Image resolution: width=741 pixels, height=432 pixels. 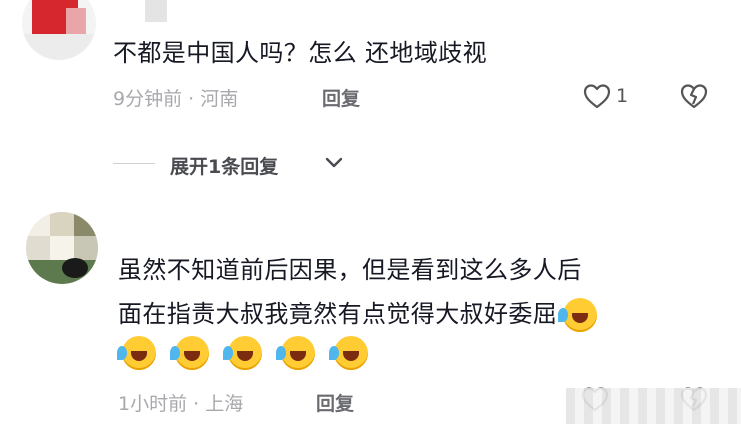 I want to click on like-count: 1, so click(x=622, y=96).